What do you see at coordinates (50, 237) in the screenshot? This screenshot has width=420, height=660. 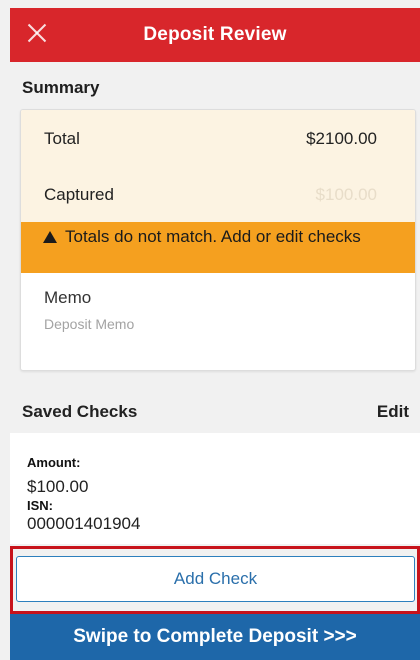 I see `warning-icon` at bounding box center [50, 237].